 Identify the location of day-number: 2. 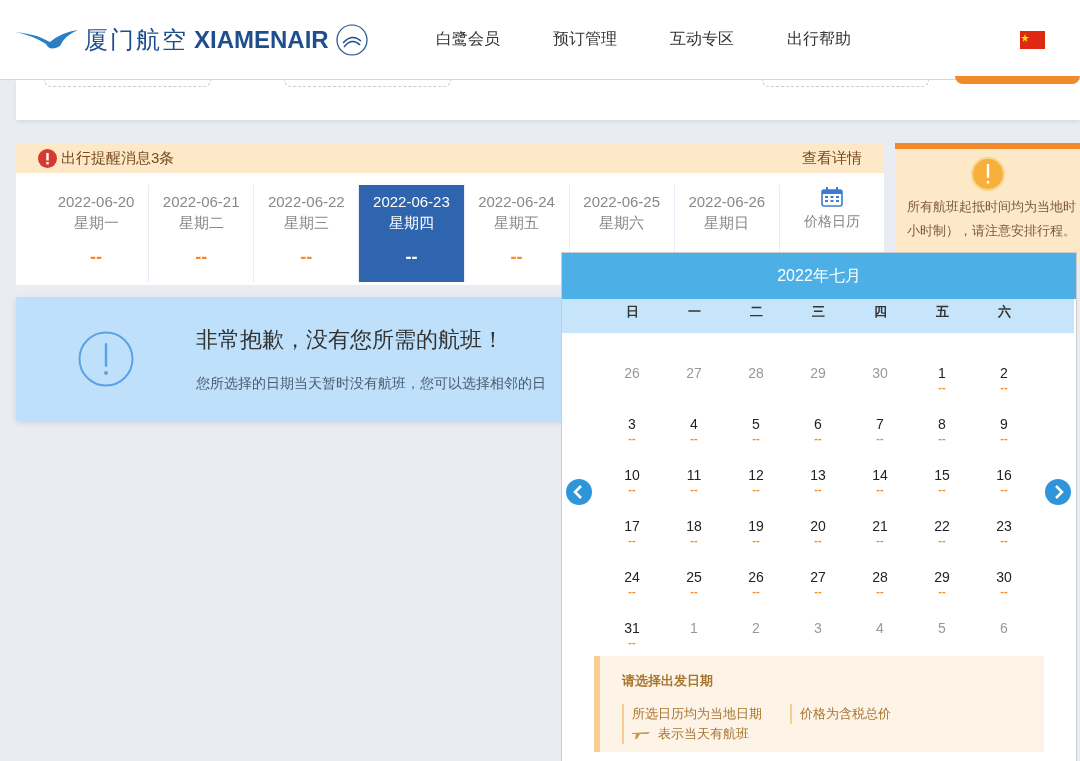
(1004, 373).